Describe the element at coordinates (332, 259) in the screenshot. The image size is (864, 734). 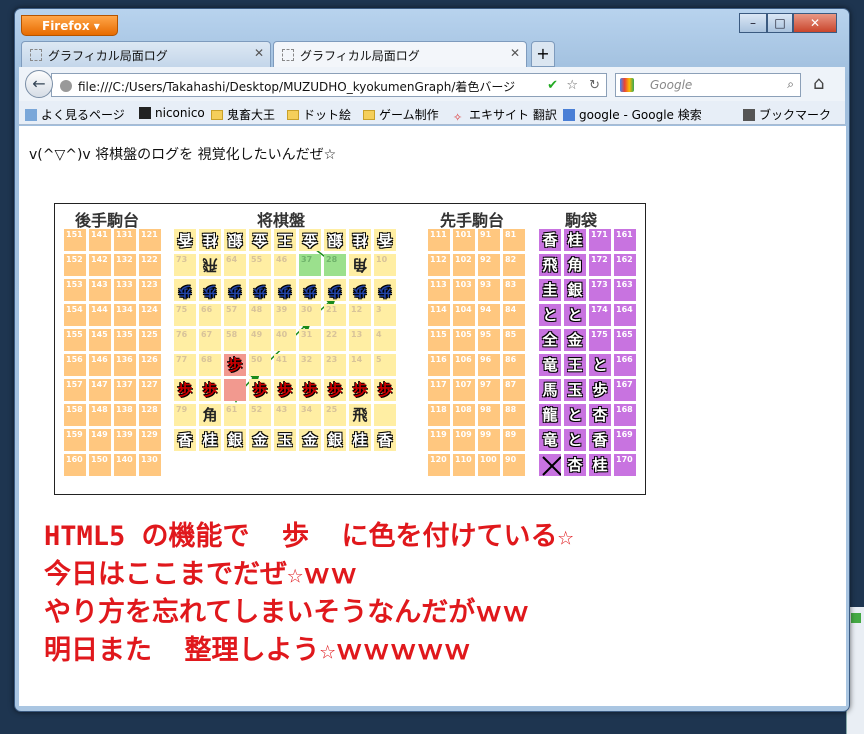
I see `square-number: 28` at that location.